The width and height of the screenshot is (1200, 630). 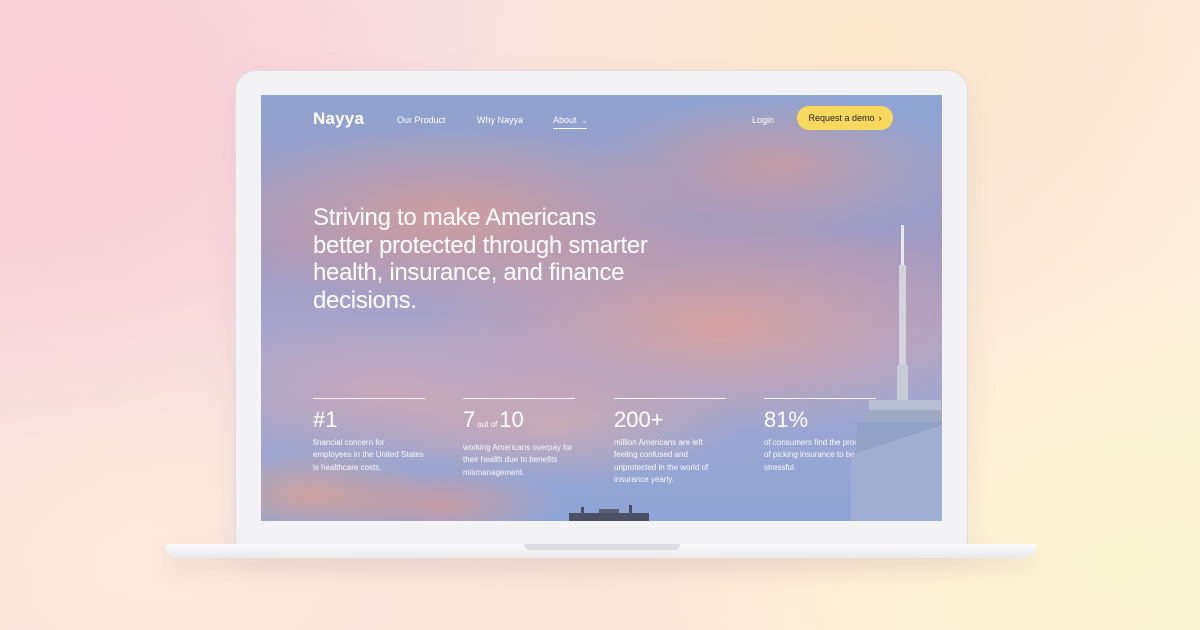 What do you see at coordinates (639, 419) in the screenshot?
I see `stat-value: 200+` at bounding box center [639, 419].